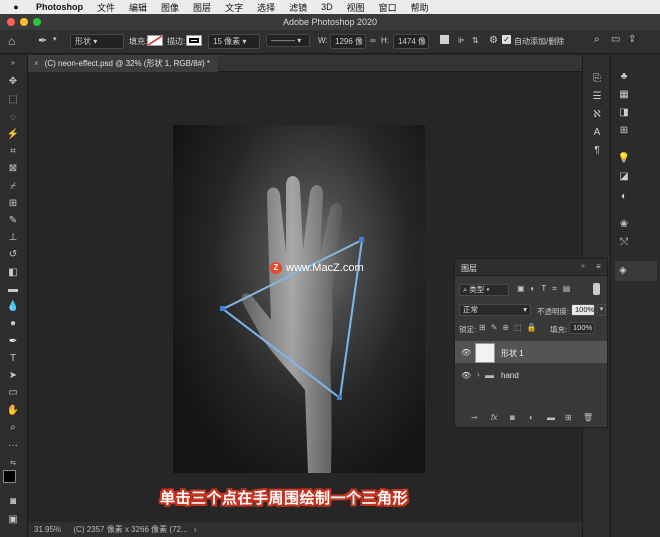 The width and height of the screenshot is (660, 537). What do you see at coordinates (568, 417) in the screenshot?
I see `new-layer-icon: ⊞` at bounding box center [568, 417].